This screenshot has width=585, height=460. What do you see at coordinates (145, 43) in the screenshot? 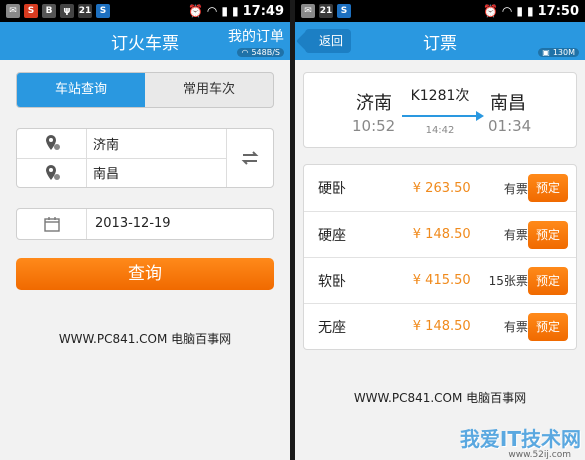
I see `page-title: 订火车票` at bounding box center [145, 43].